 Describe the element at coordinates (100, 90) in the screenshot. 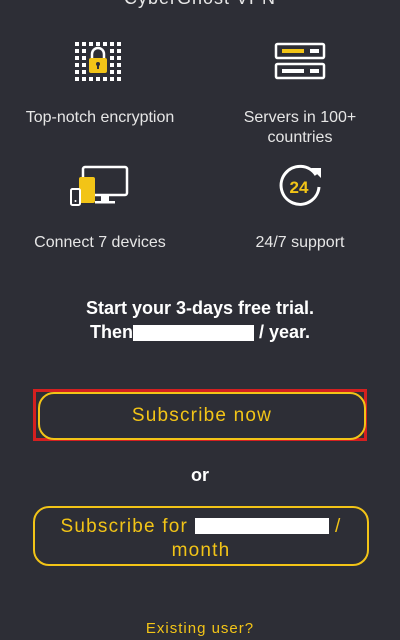

I see `feature-encryption: Top-notch encryption` at that location.